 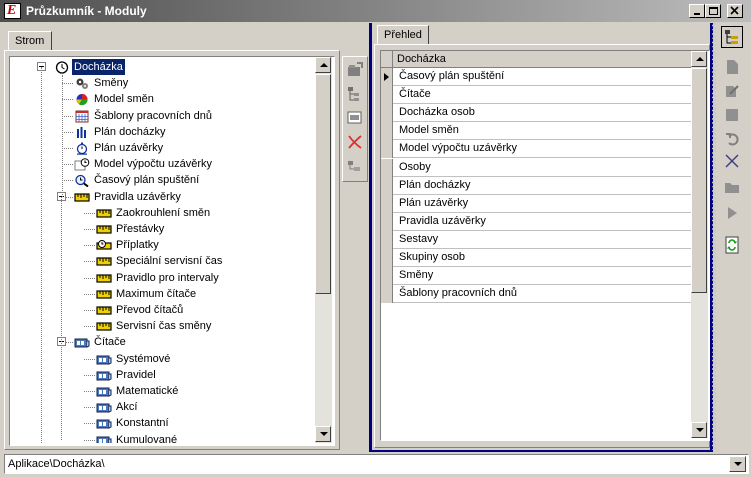 What do you see at coordinates (536, 239) in the screenshot?
I see `table-row: Sestavy` at bounding box center [536, 239].